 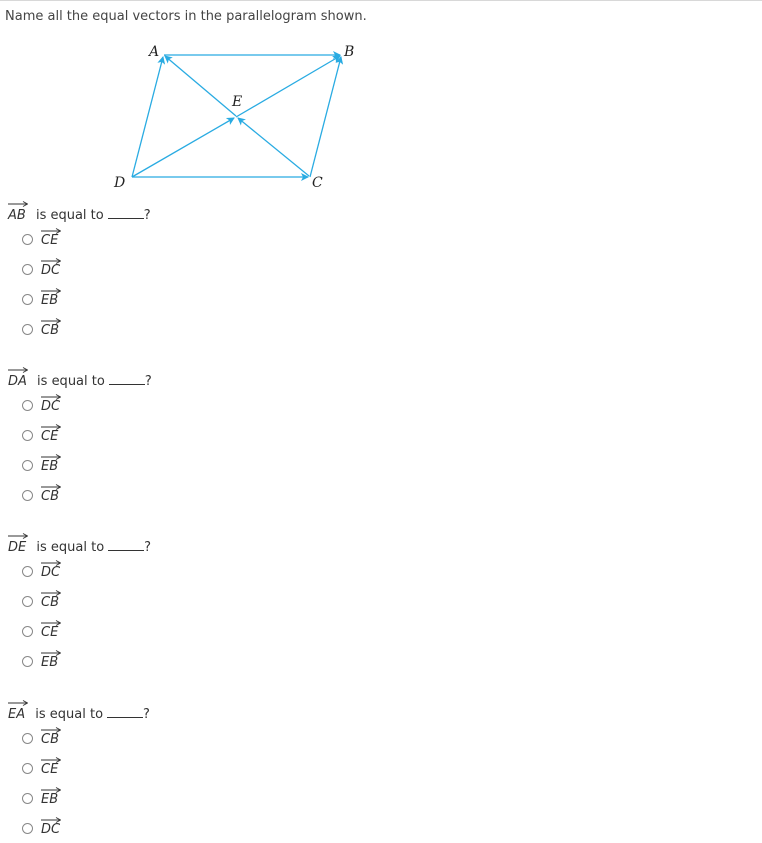 I want to click on vector-EB, so click(x=288, y=86).